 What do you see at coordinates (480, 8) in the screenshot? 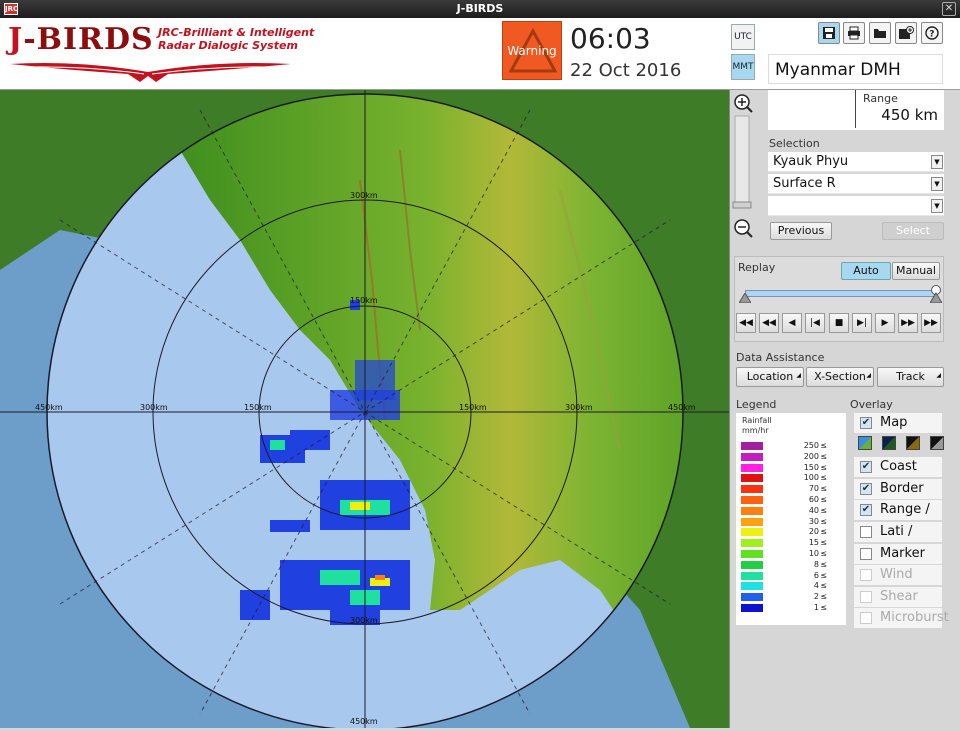
I see `window-title: J-BIRDS` at bounding box center [480, 8].